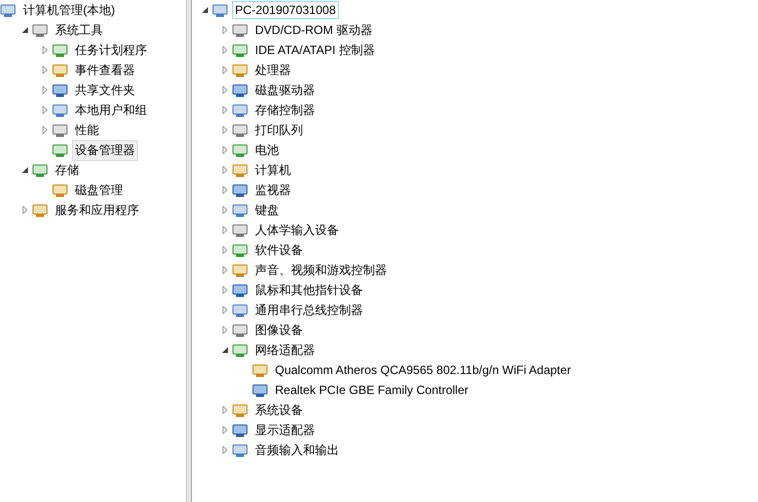 The width and height of the screenshot is (758, 502). What do you see at coordinates (97, 210) in the screenshot?
I see `tree-item: 服务和应用程序` at bounding box center [97, 210].